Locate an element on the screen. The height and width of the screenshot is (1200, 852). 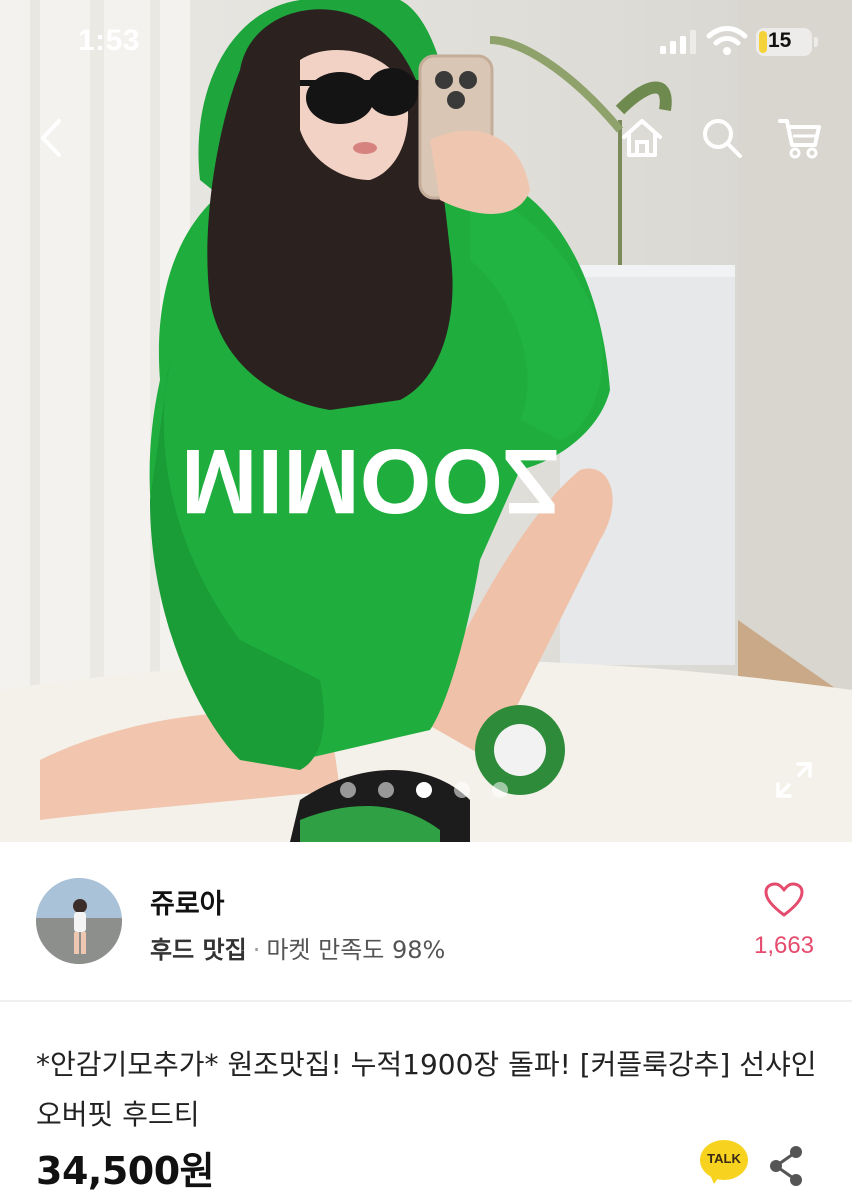
product-price: 34,500원 is located at coordinates (125, 1171).